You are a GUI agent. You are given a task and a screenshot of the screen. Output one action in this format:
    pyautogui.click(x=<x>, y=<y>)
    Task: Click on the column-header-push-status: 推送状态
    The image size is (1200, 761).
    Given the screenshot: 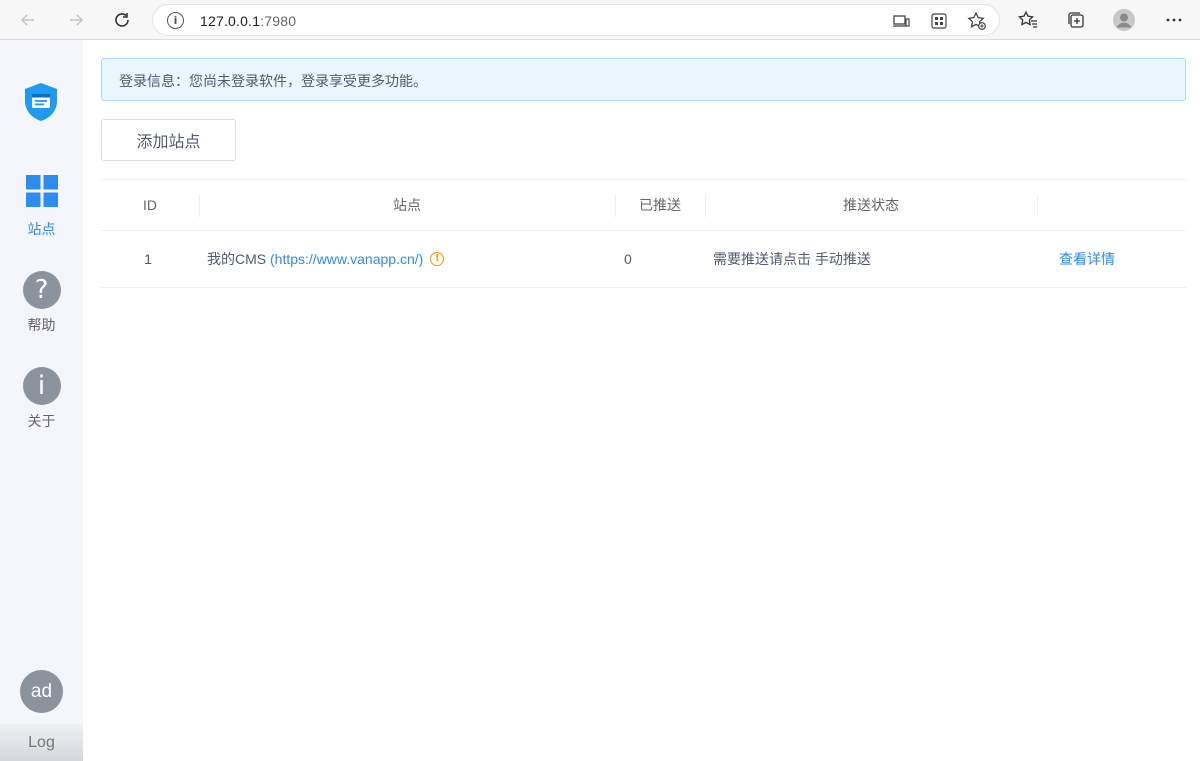 What is the action you would take?
    pyautogui.click(x=871, y=205)
    